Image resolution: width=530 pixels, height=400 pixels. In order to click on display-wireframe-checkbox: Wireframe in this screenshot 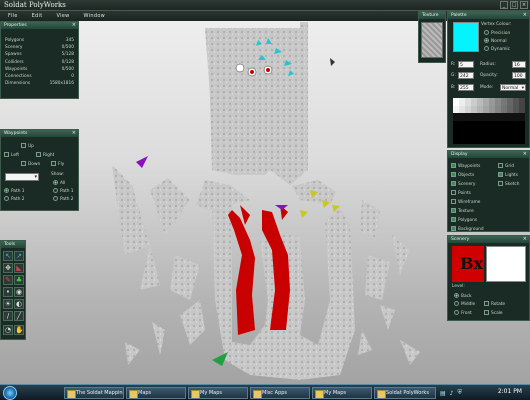, I will do `click(465, 202)`.